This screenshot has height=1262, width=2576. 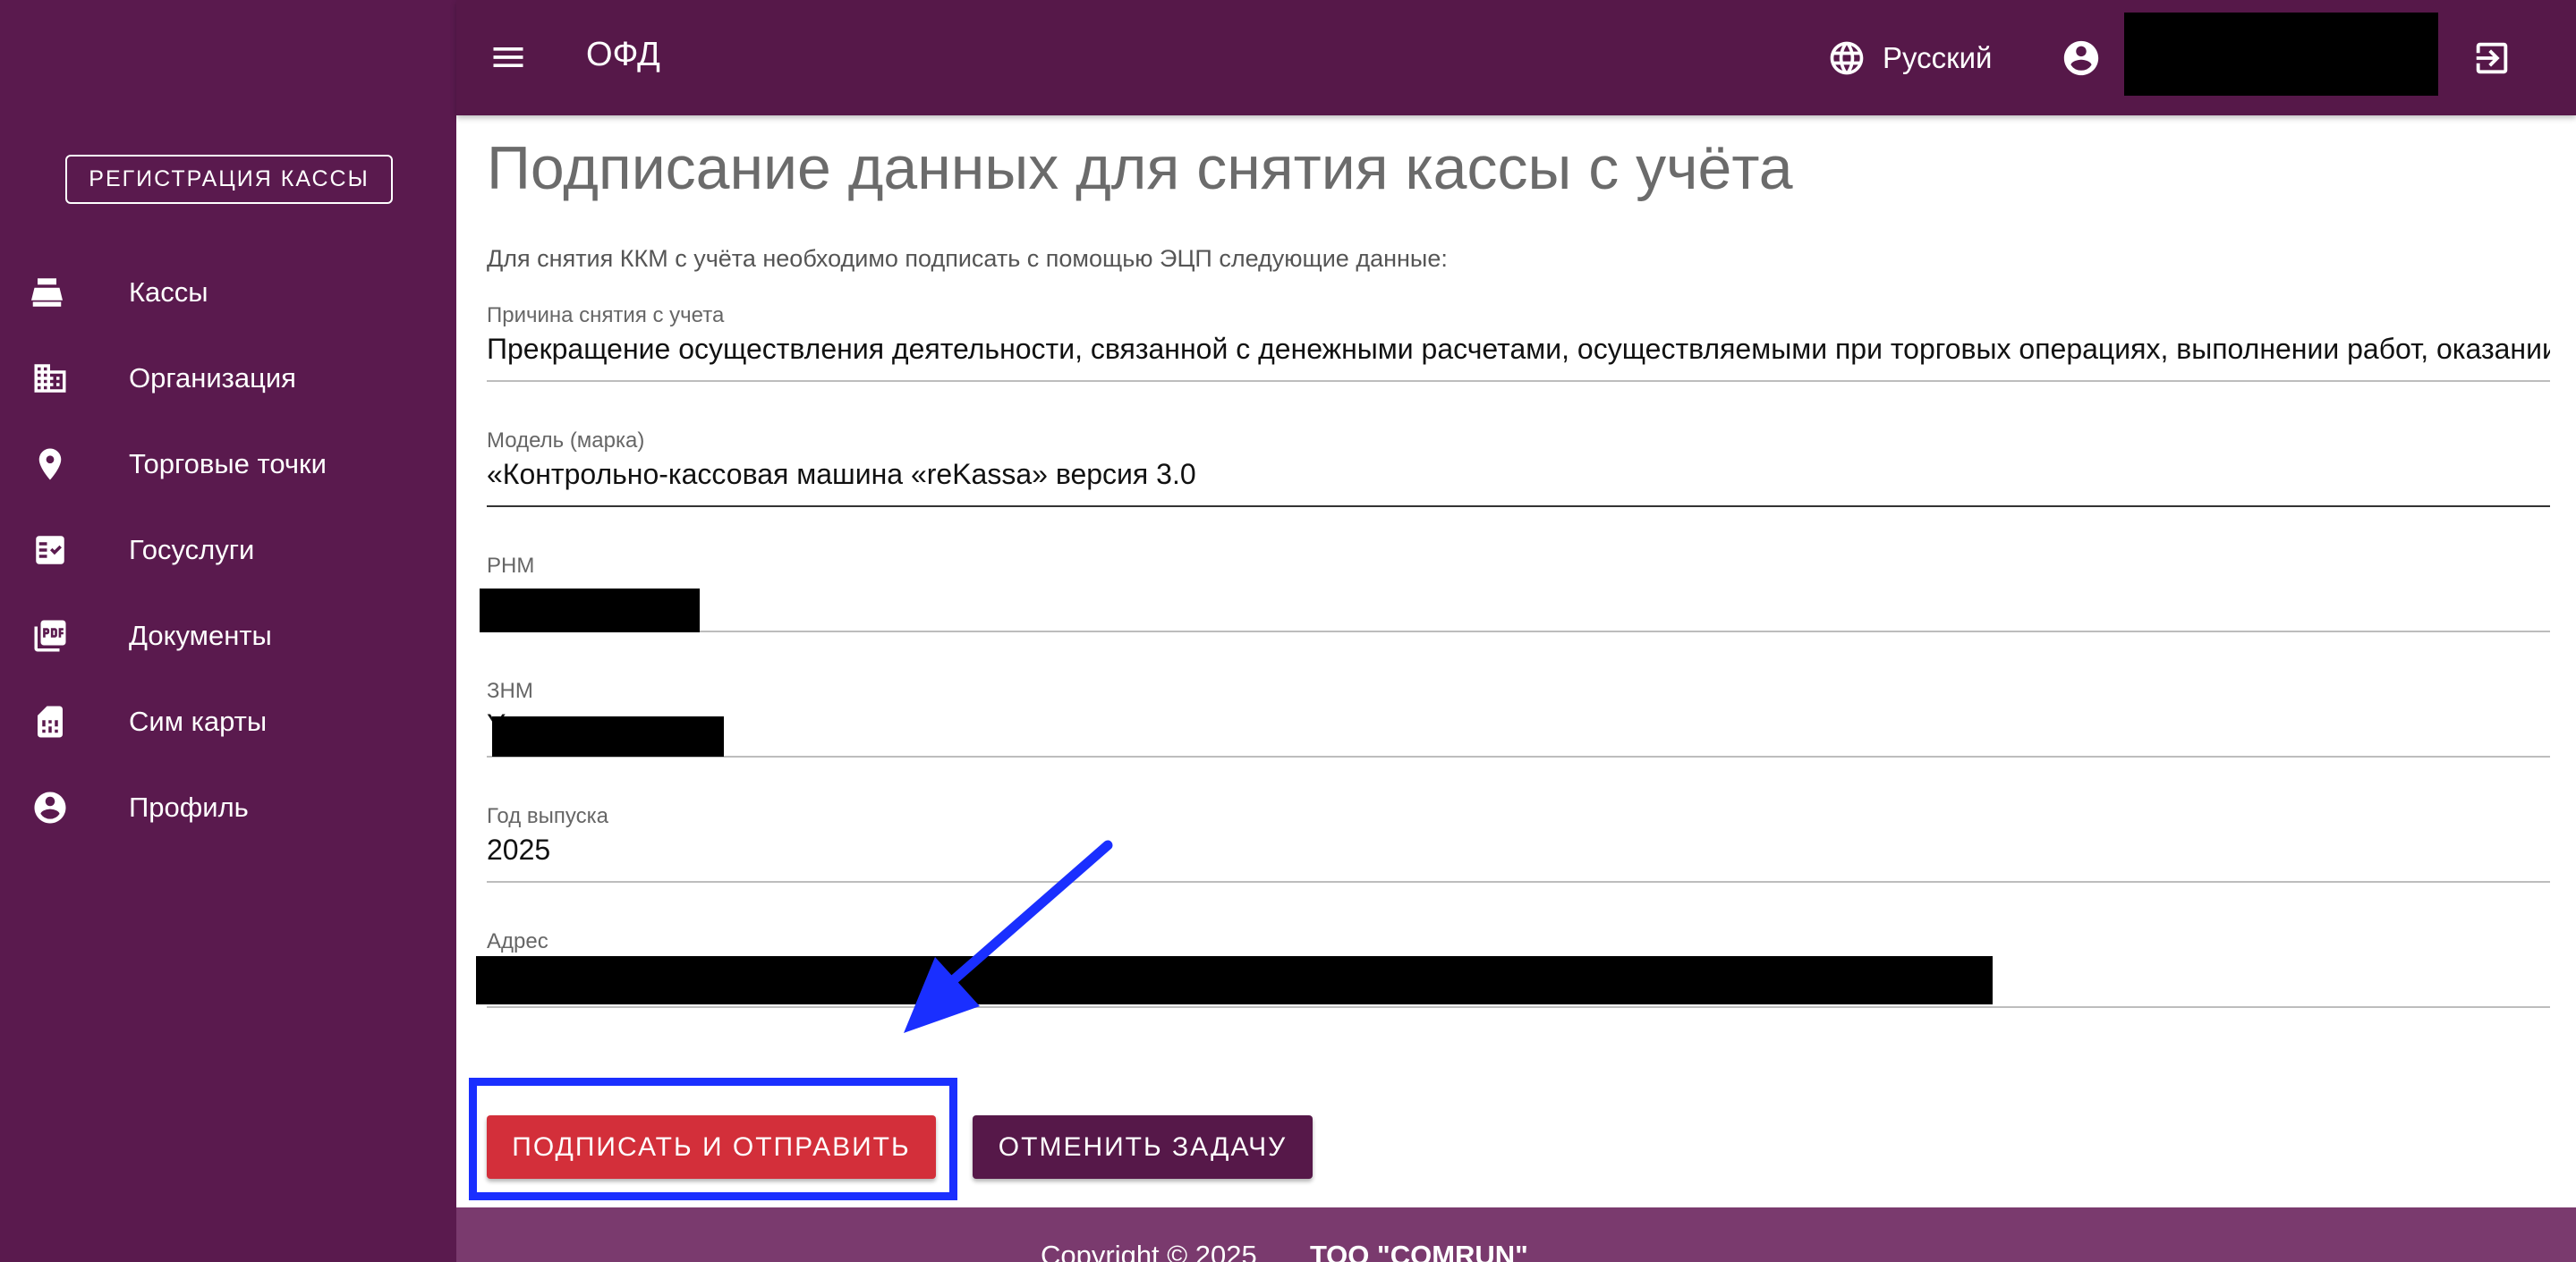 I want to click on sidebar-item-label: Документы, so click(x=200, y=635).